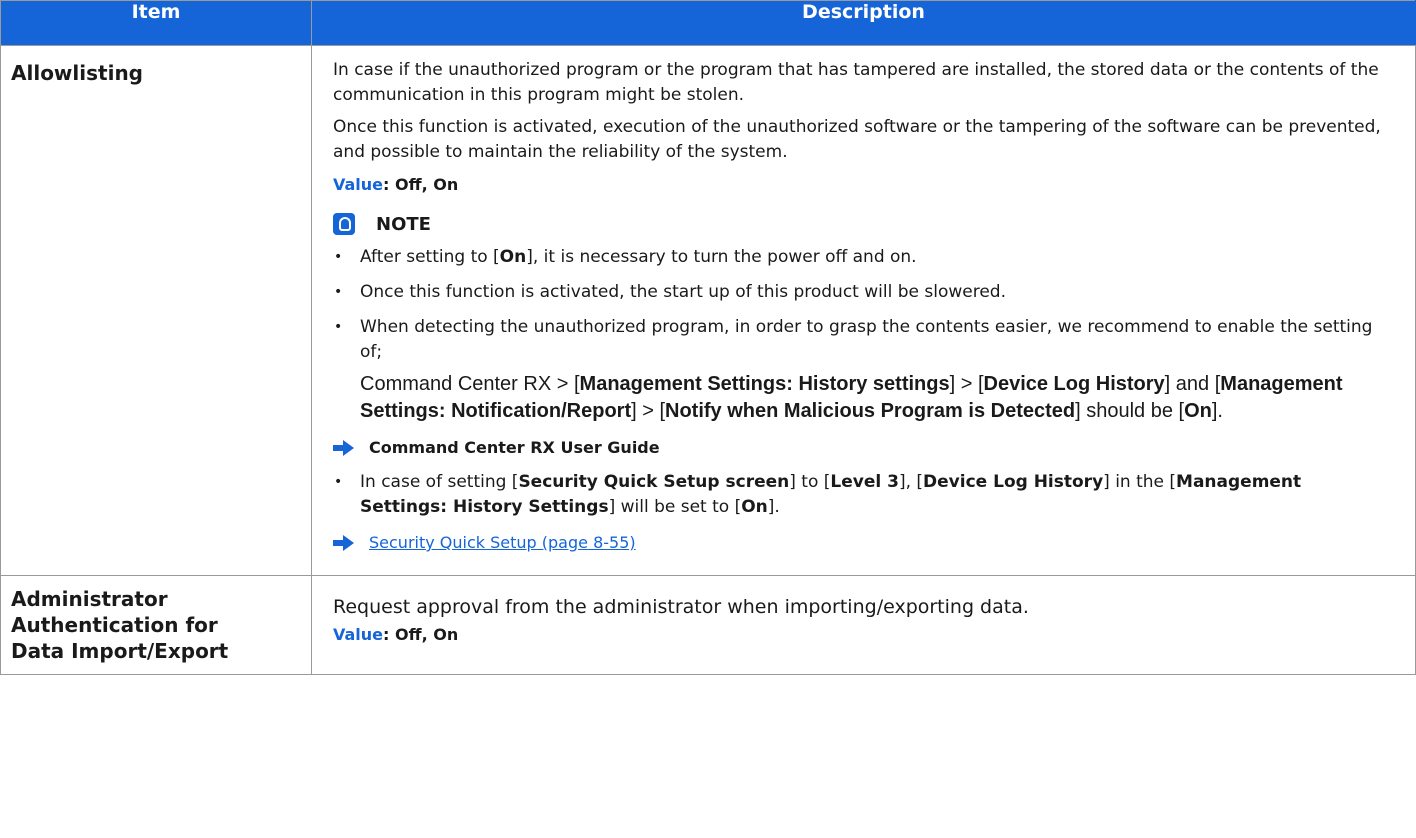 The height and width of the screenshot is (838, 1416). What do you see at coordinates (863, 224) in the screenshot?
I see `note-heading: NOTE` at bounding box center [863, 224].